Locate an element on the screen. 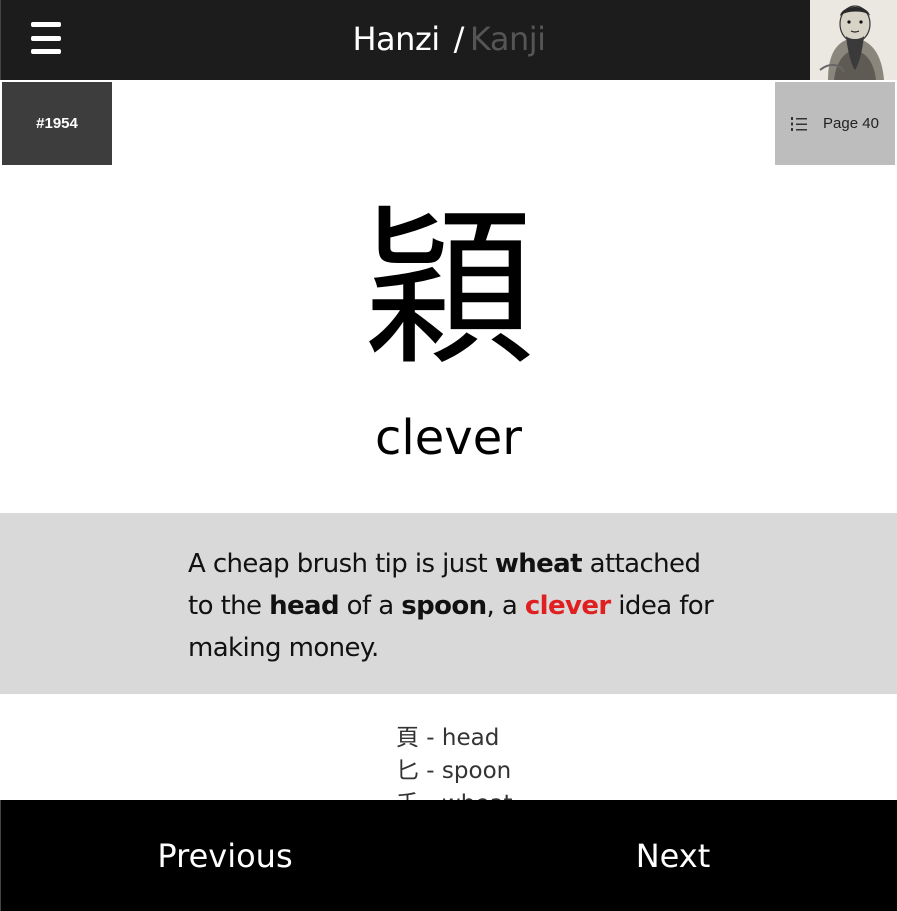 This screenshot has height=911, width=897. component-item: 匕 - spoon is located at coordinates (454, 771).